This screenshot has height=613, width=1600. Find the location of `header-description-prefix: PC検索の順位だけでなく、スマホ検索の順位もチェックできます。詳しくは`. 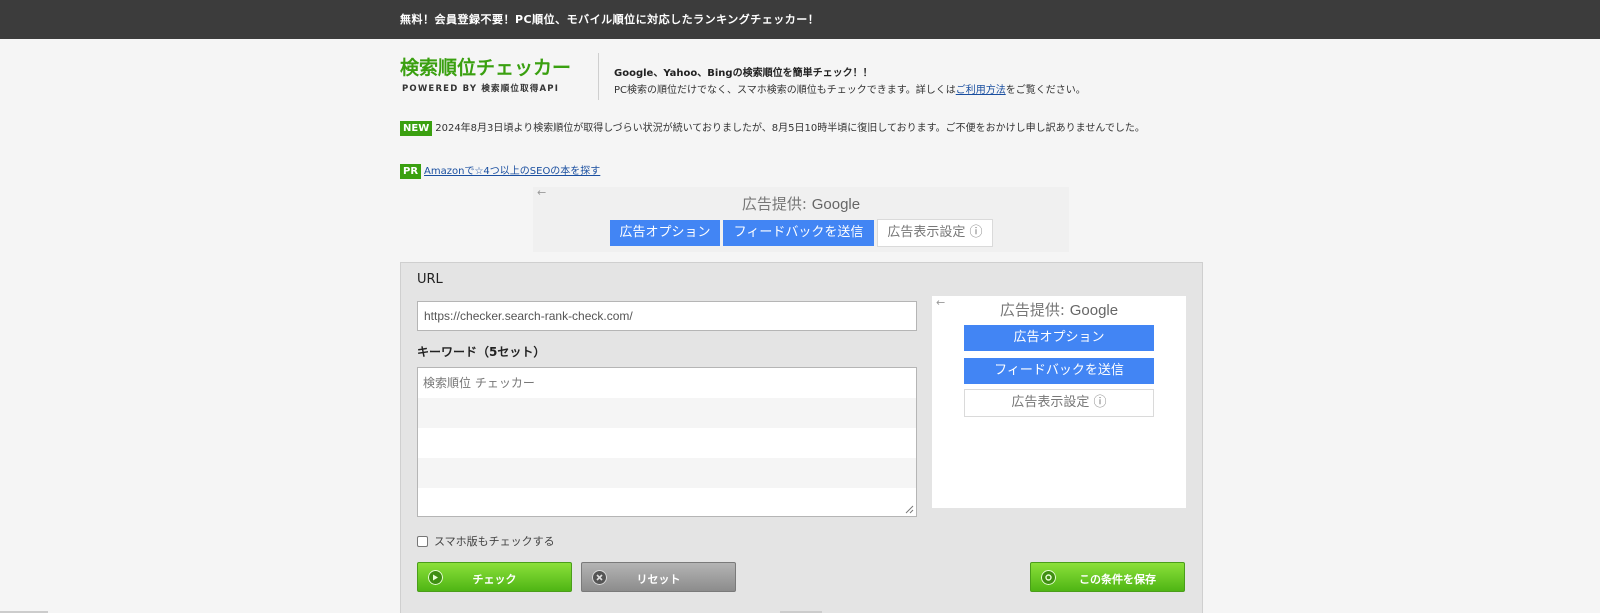

header-description-prefix: PC検索の順位だけでなく、スマホ検索の順位もチェックできます。詳しくは is located at coordinates (785, 90).